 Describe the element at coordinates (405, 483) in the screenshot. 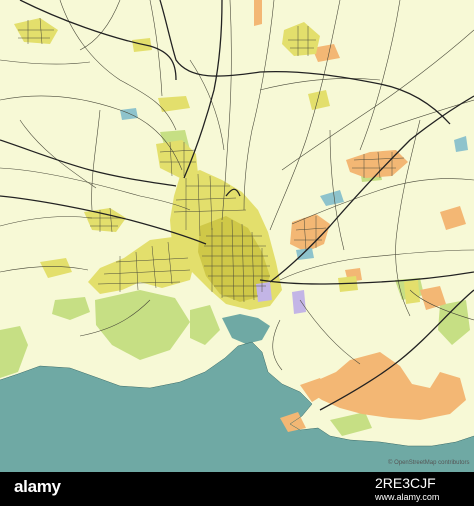

I see `stock-image-id: 2RE3CJF` at that location.